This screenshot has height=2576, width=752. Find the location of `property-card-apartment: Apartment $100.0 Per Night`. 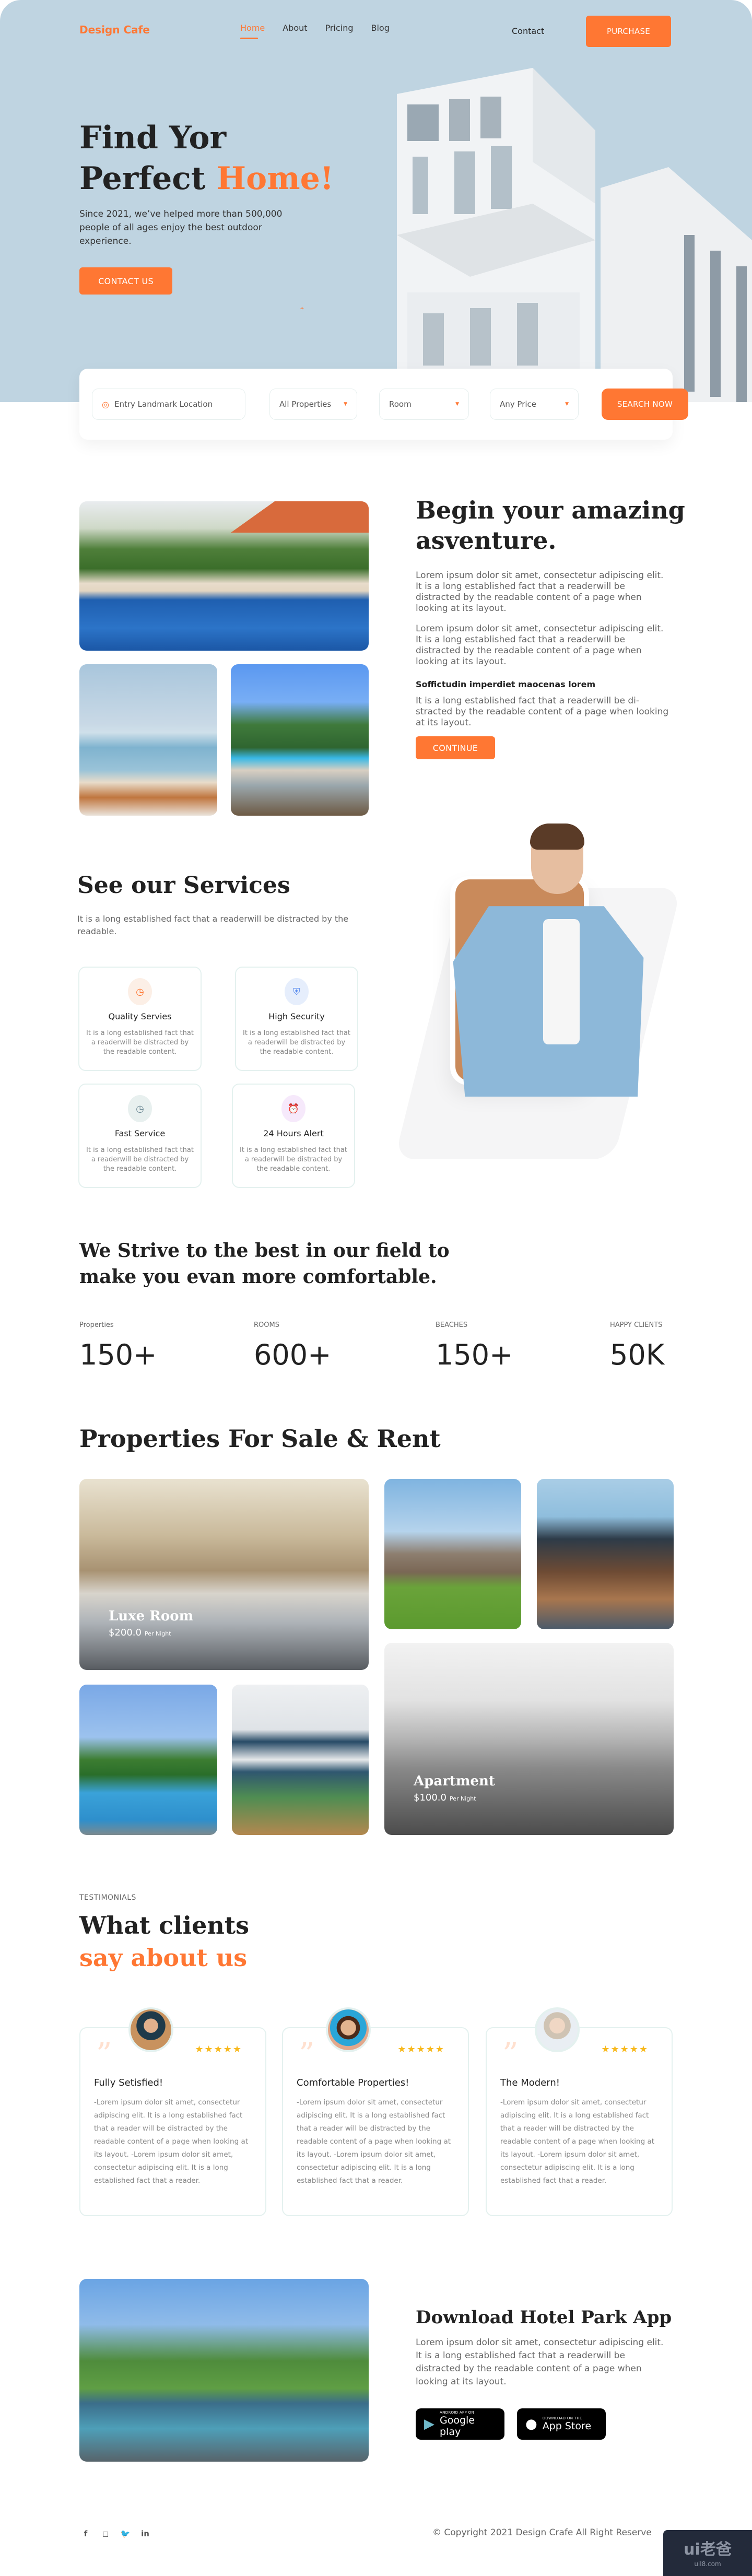

property-card-apartment: Apartment $100.0 Per Night is located at coordinates (529, 1739).